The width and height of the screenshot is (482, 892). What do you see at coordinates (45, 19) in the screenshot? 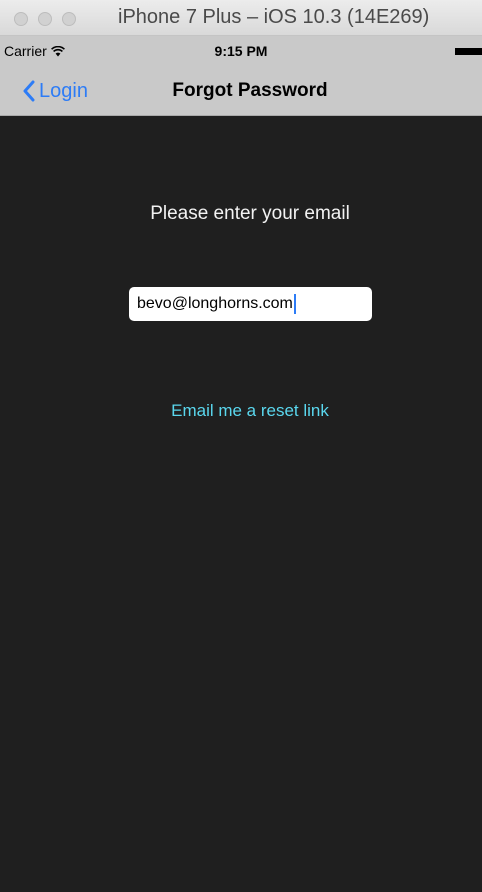
I see `window-minimize-button` at bounding box center [45, 19].